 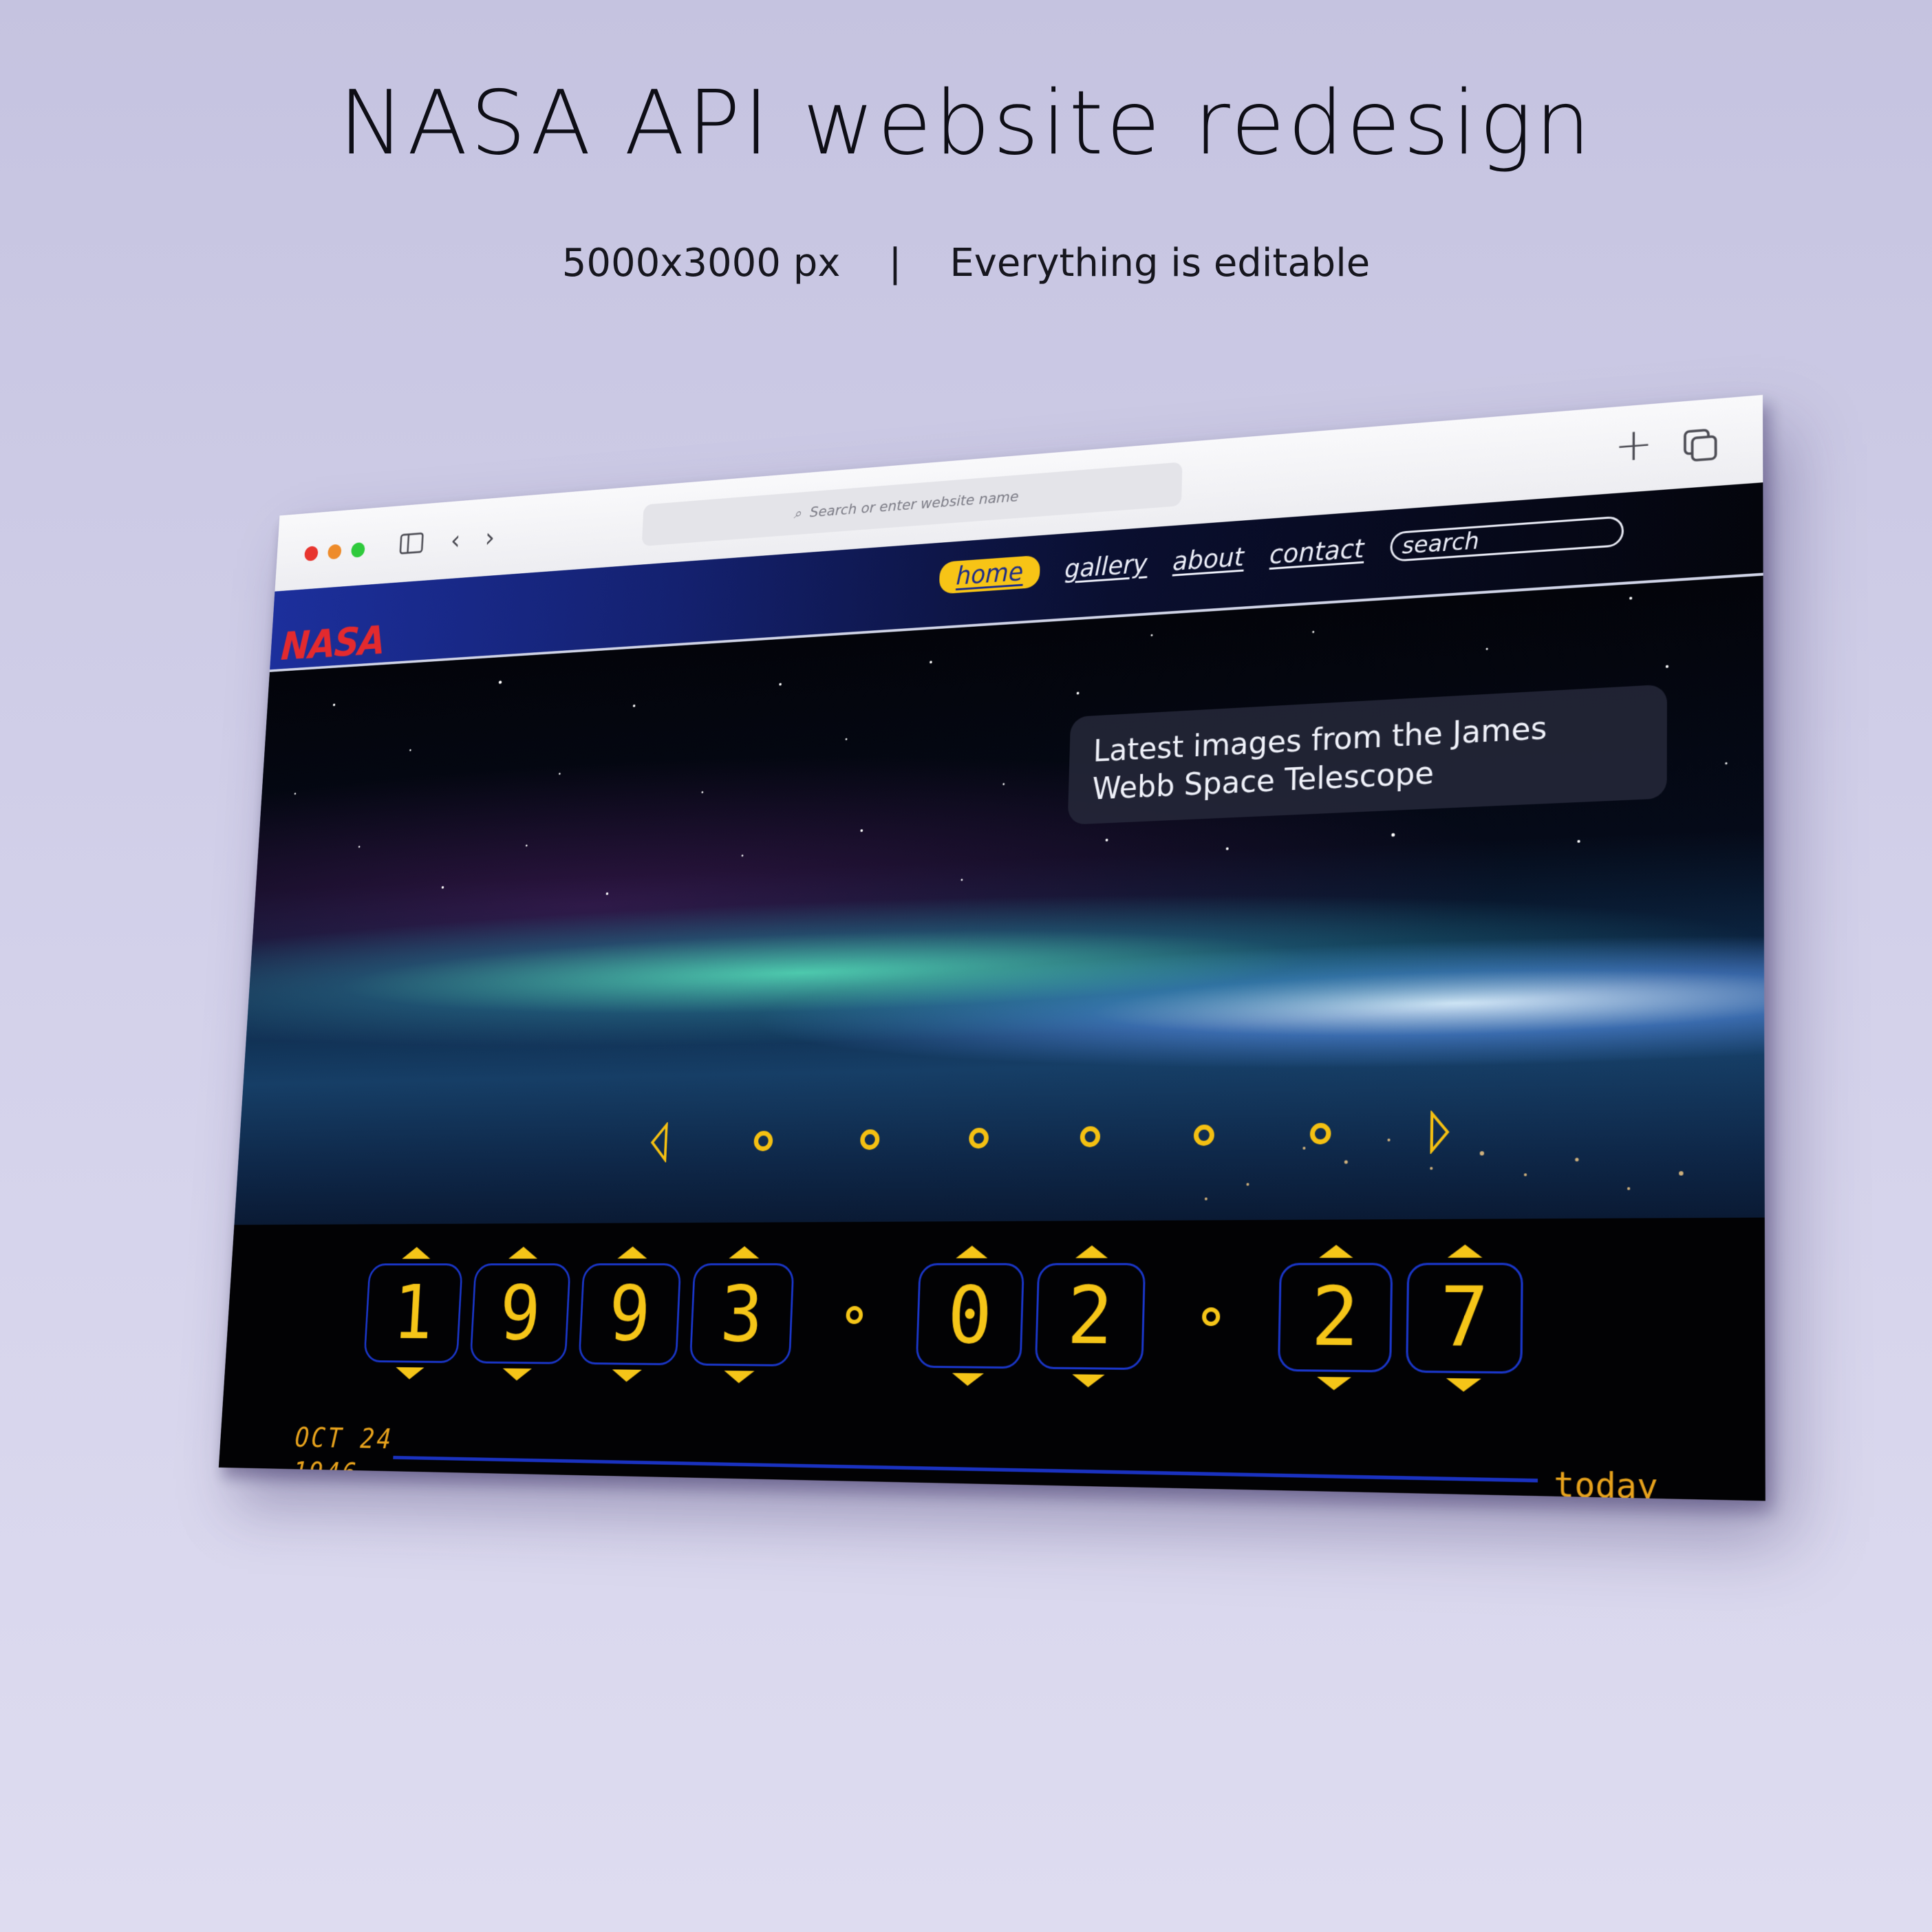 What do you see at coordinates (990, 574) in the screenshot?
I see `nav-home: home` at bounding box center [990, 574].